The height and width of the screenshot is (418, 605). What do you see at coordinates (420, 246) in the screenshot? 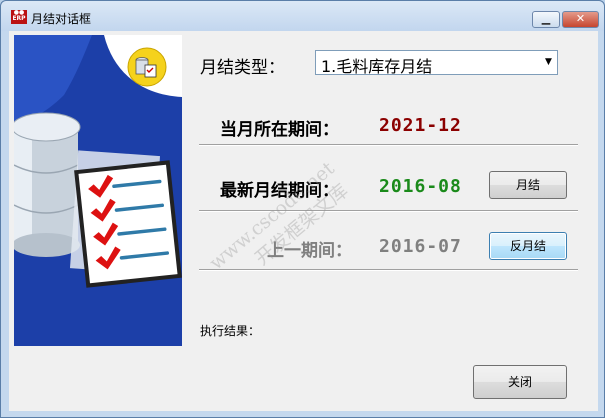
I see `previous-period-value: 2016-07` at bounding box center [420, 246].